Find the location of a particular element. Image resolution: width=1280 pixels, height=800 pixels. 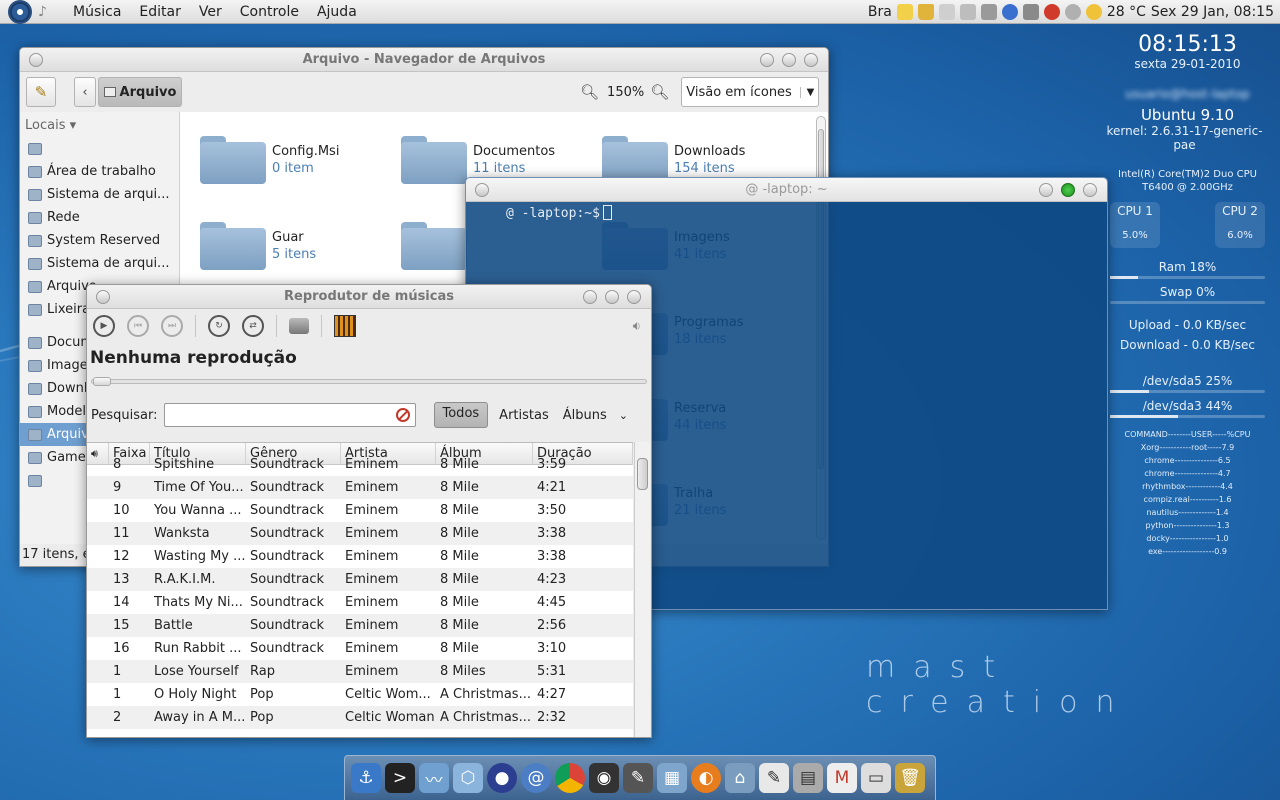

music-player-titlebar: Reprodutor de músicas is located at coordinates (369, 297).